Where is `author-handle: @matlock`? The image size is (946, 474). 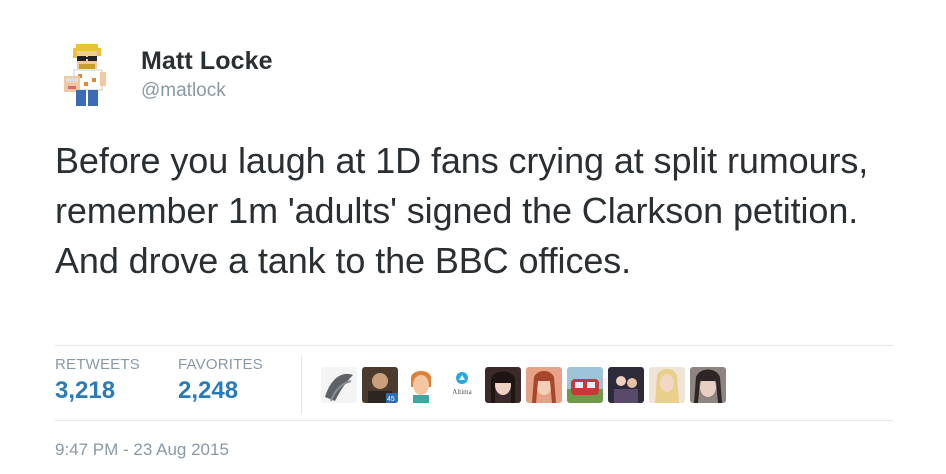
author-handle: @matlock is located at coordinates (183, 91).